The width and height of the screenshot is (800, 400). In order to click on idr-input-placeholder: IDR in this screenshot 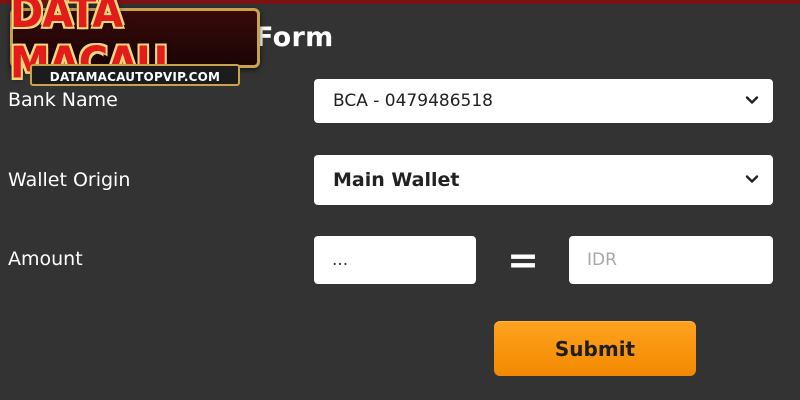, I will do `click(602, 260)`.